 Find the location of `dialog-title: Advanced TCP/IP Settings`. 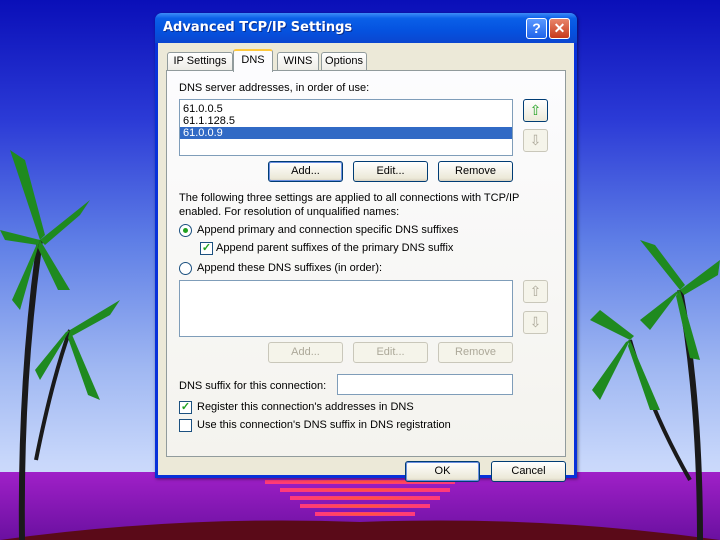

dialog-title: Advanced TCP/IP Settings is located at coordinates (258, 27).